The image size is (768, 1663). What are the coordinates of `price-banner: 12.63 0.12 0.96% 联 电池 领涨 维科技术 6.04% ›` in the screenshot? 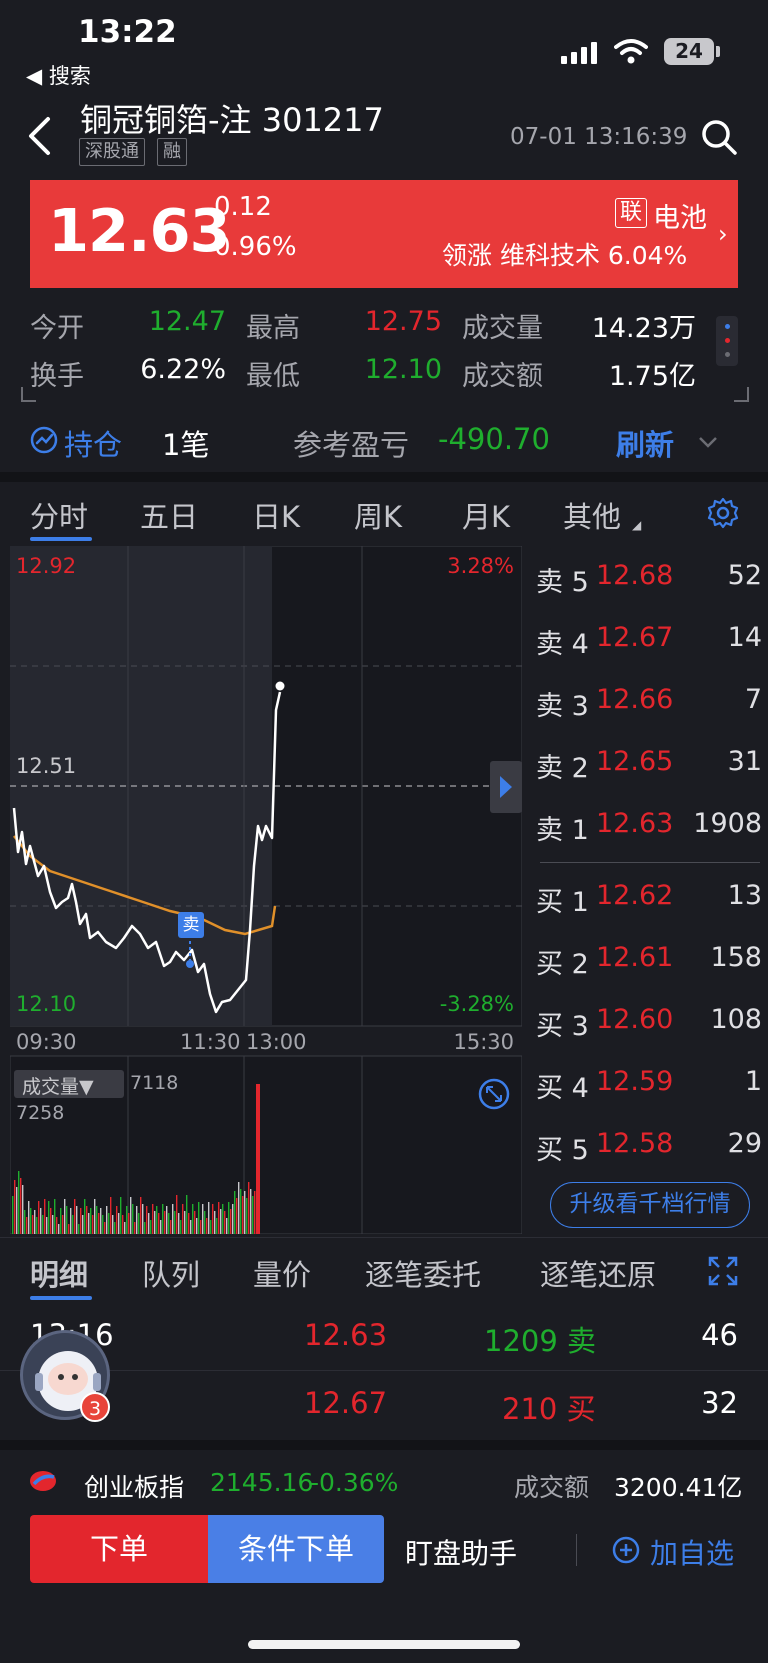 It's located at (384, 234).